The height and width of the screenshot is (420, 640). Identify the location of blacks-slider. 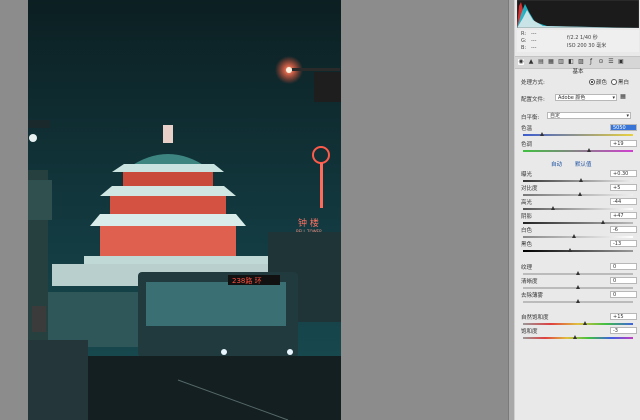
(578, 250).